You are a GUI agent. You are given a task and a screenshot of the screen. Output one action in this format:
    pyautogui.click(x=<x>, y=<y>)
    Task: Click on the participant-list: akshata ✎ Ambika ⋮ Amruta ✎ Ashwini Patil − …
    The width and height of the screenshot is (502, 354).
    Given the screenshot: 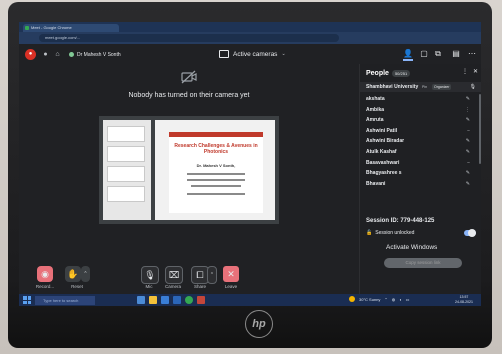 What is the action you would take?
    pyautogui.click(x=419, y=141)
    